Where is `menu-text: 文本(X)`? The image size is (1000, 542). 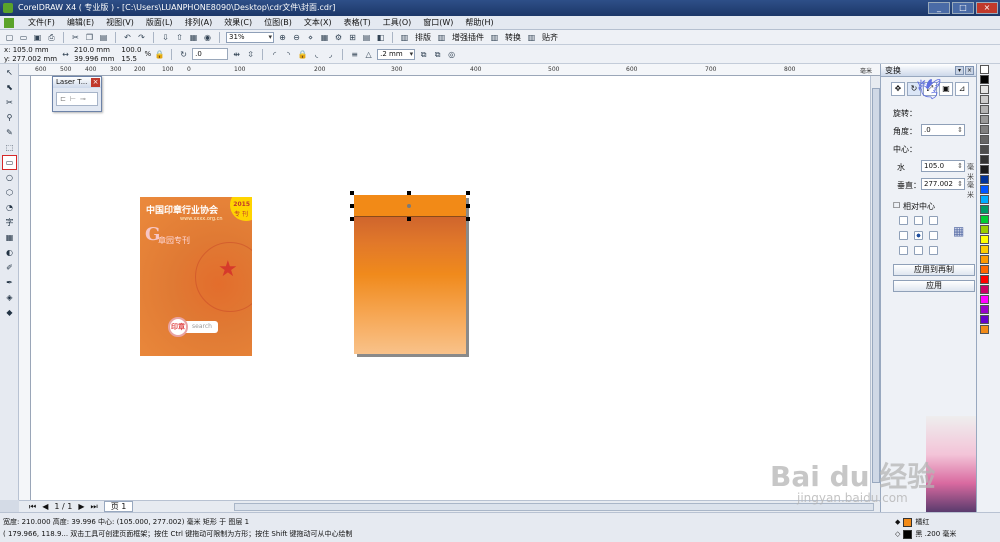 menu-text: 文本(X) is located at coordinates (318, 23).